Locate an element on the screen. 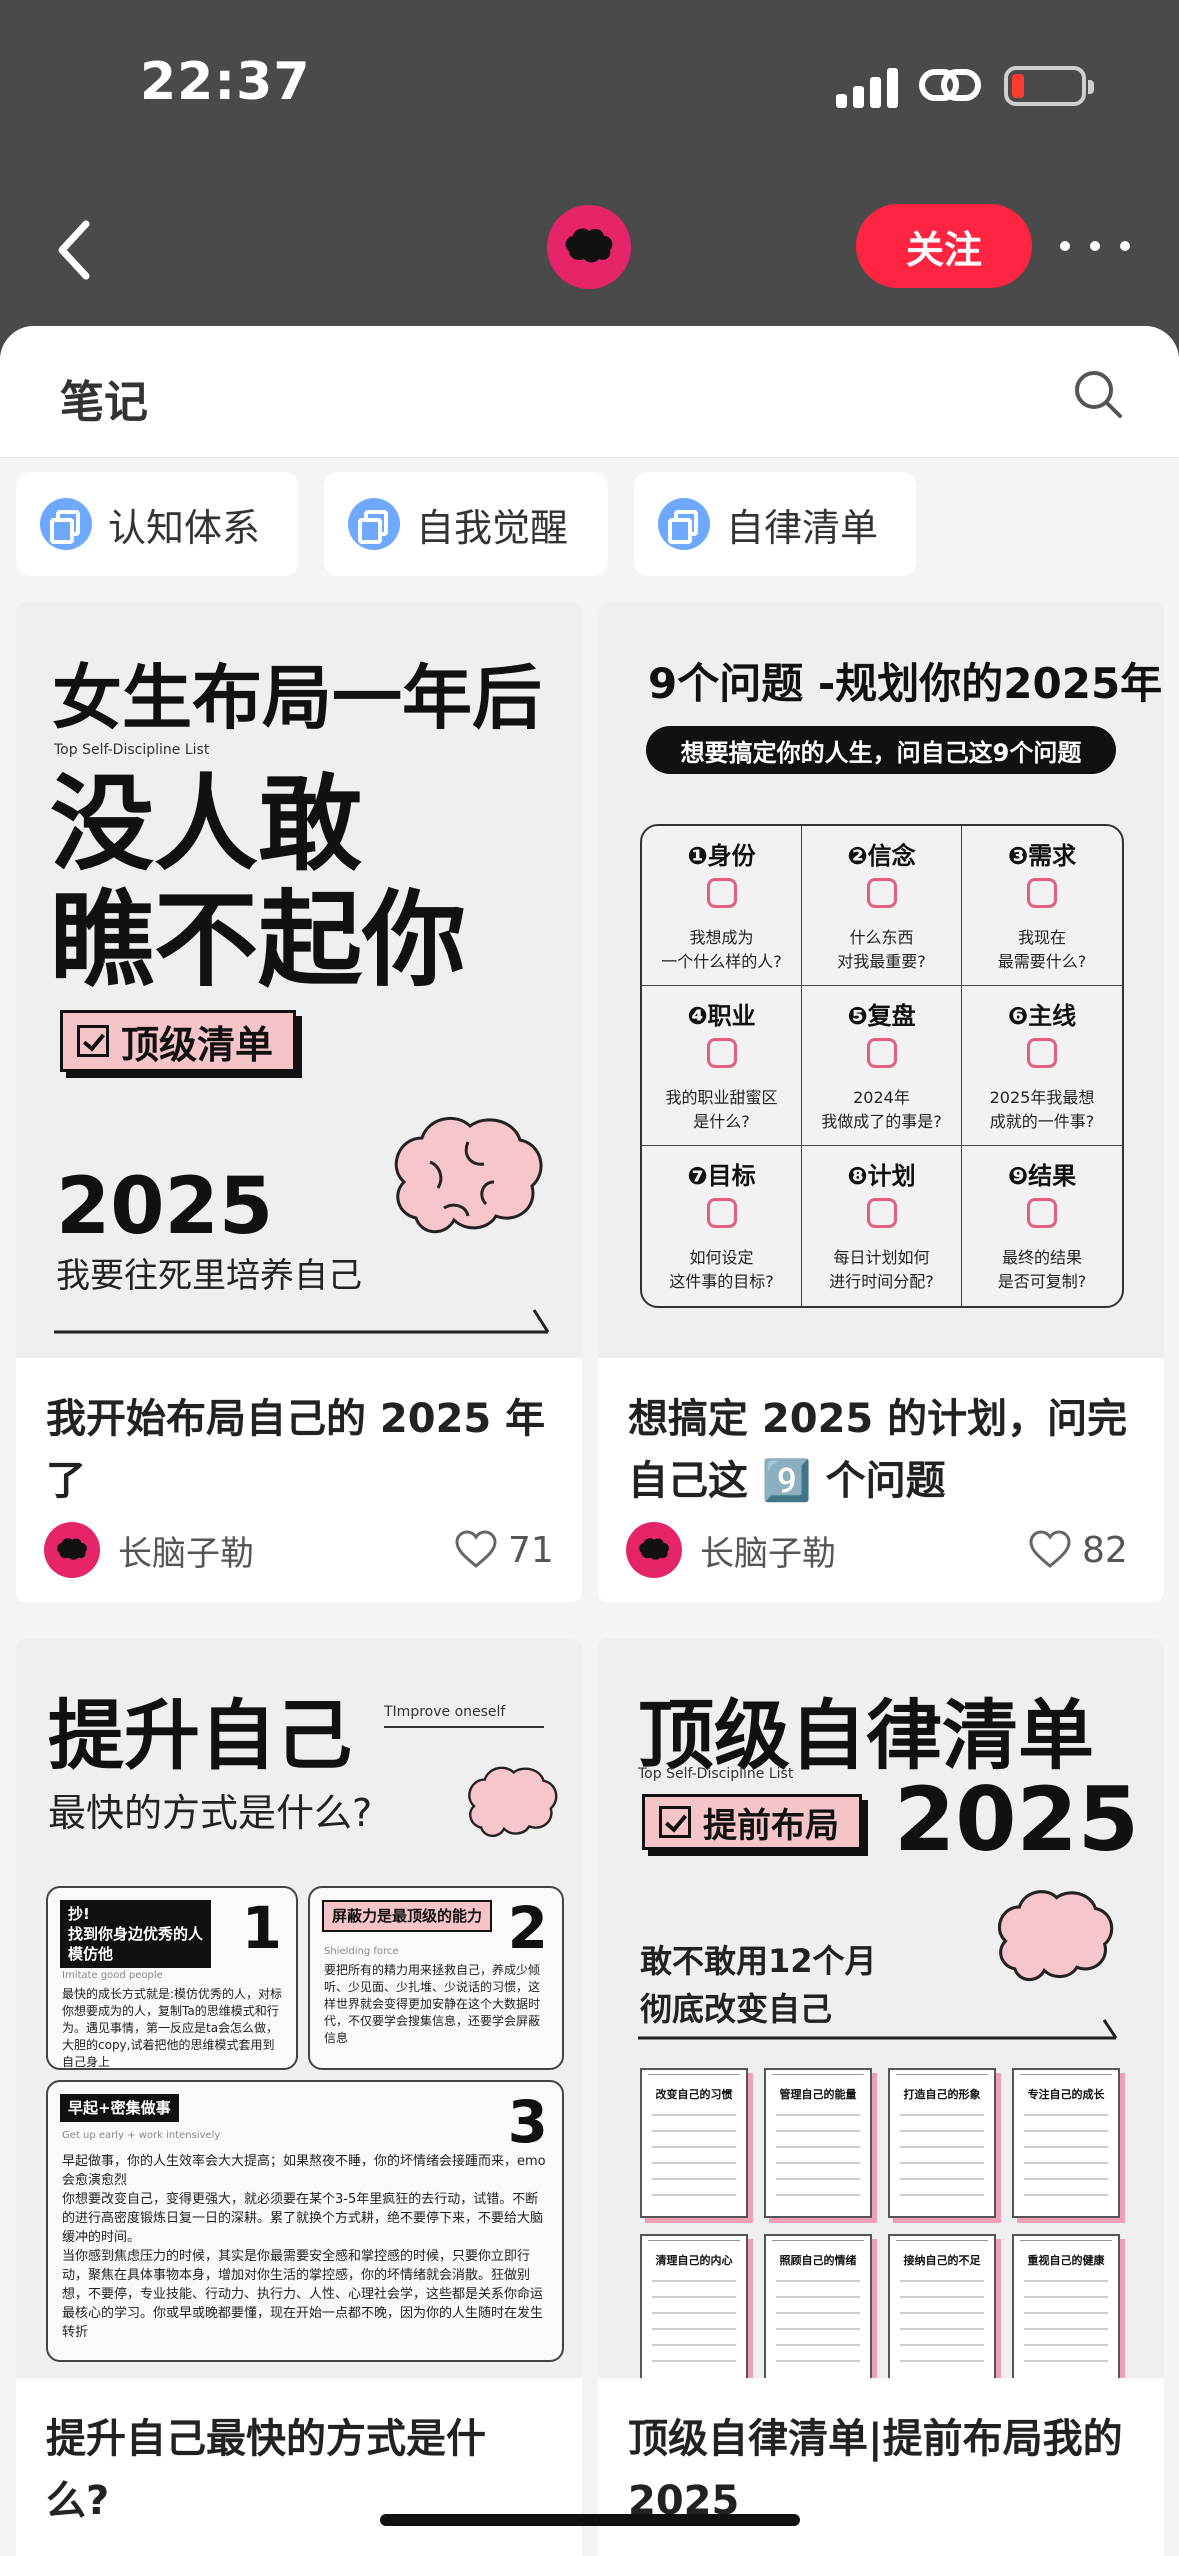 Image resolution: width=1179 pixels, height=2556 pixels. note-title: 我开始布局自己的 2025 年了 is located at coordinates (296, 1450).